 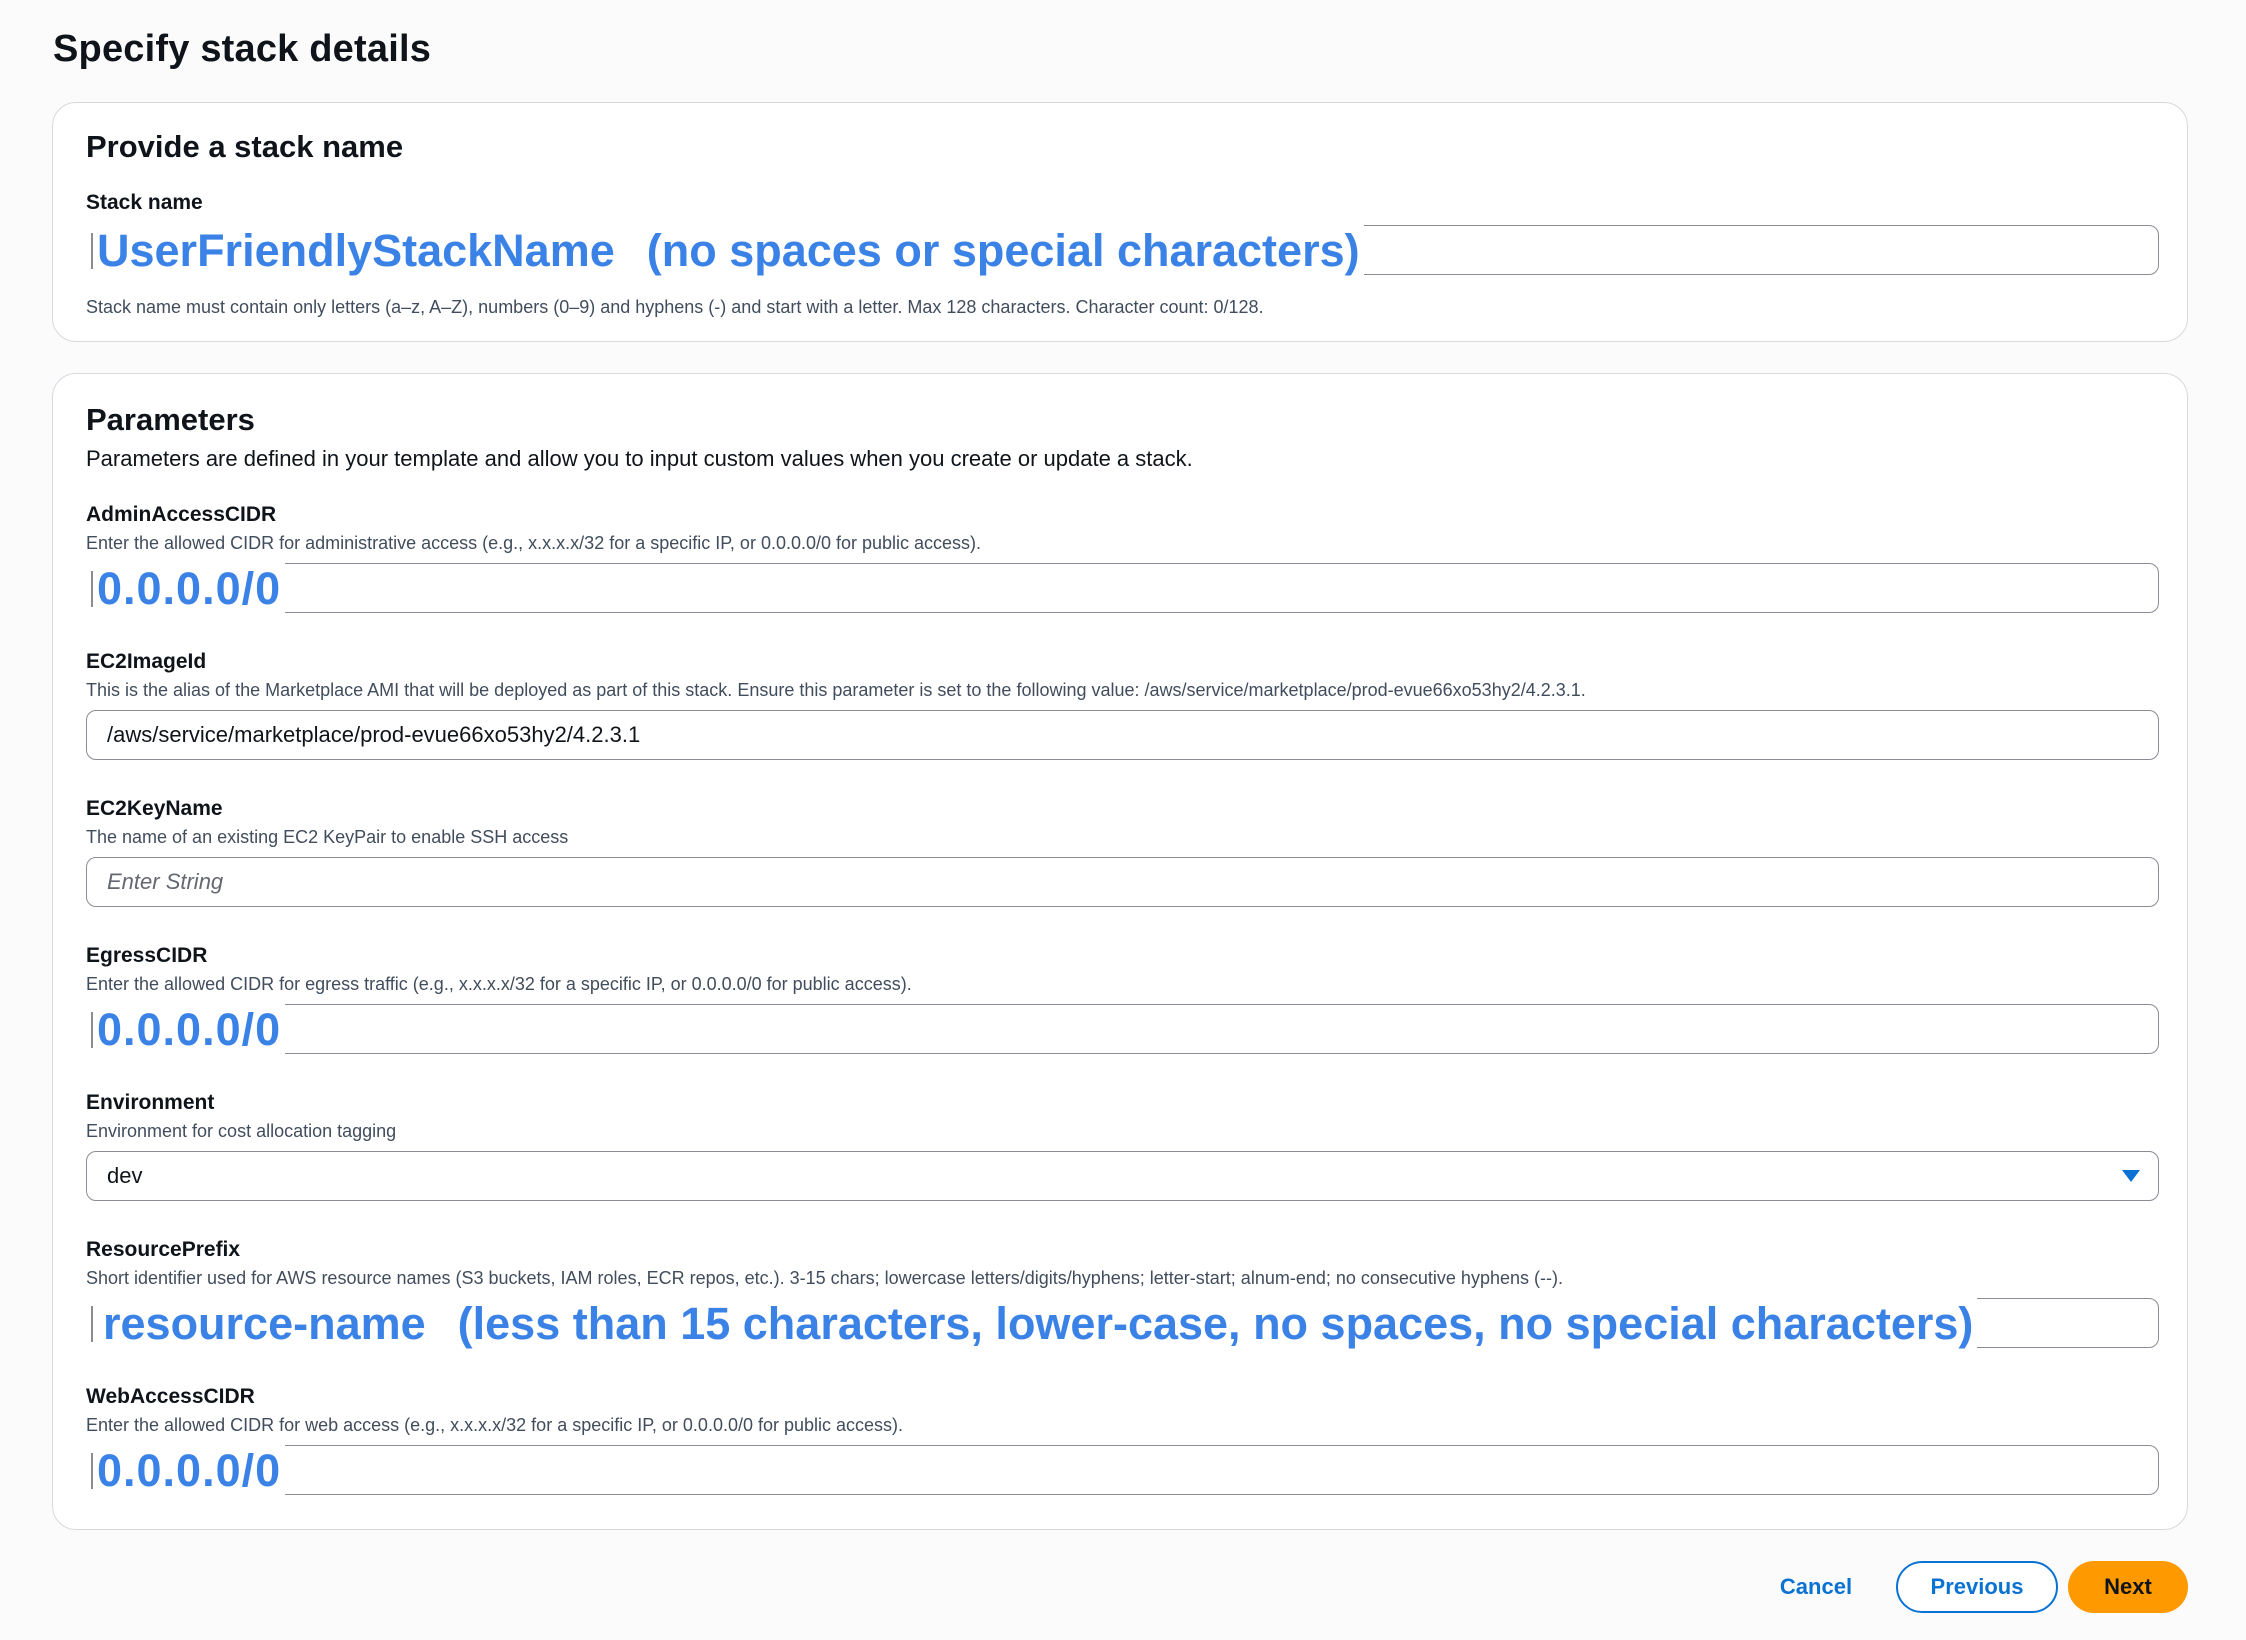 I want to click on egress-cidr-input: 0.0.0.0/0, so click(x=1122, y=1030).